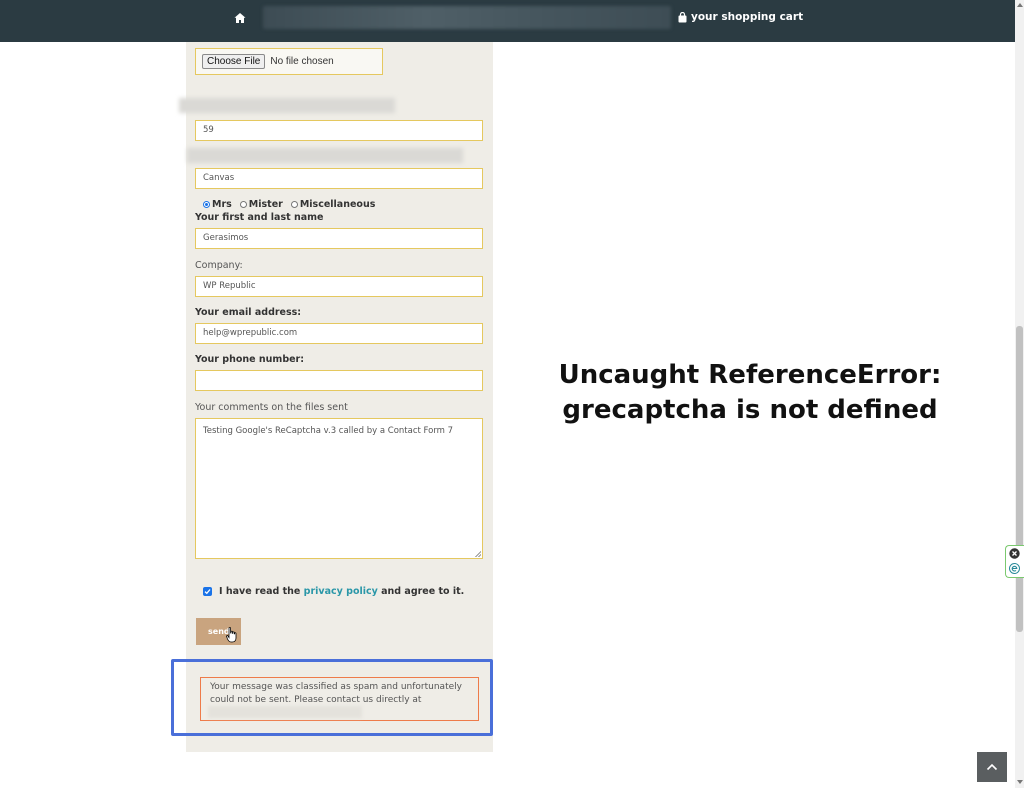 This screenshot has width=1024, height=788. Describe the element at coordinates (222, 204) in the screenshot. I see `radio-mrs-label: Mrs` at that location.